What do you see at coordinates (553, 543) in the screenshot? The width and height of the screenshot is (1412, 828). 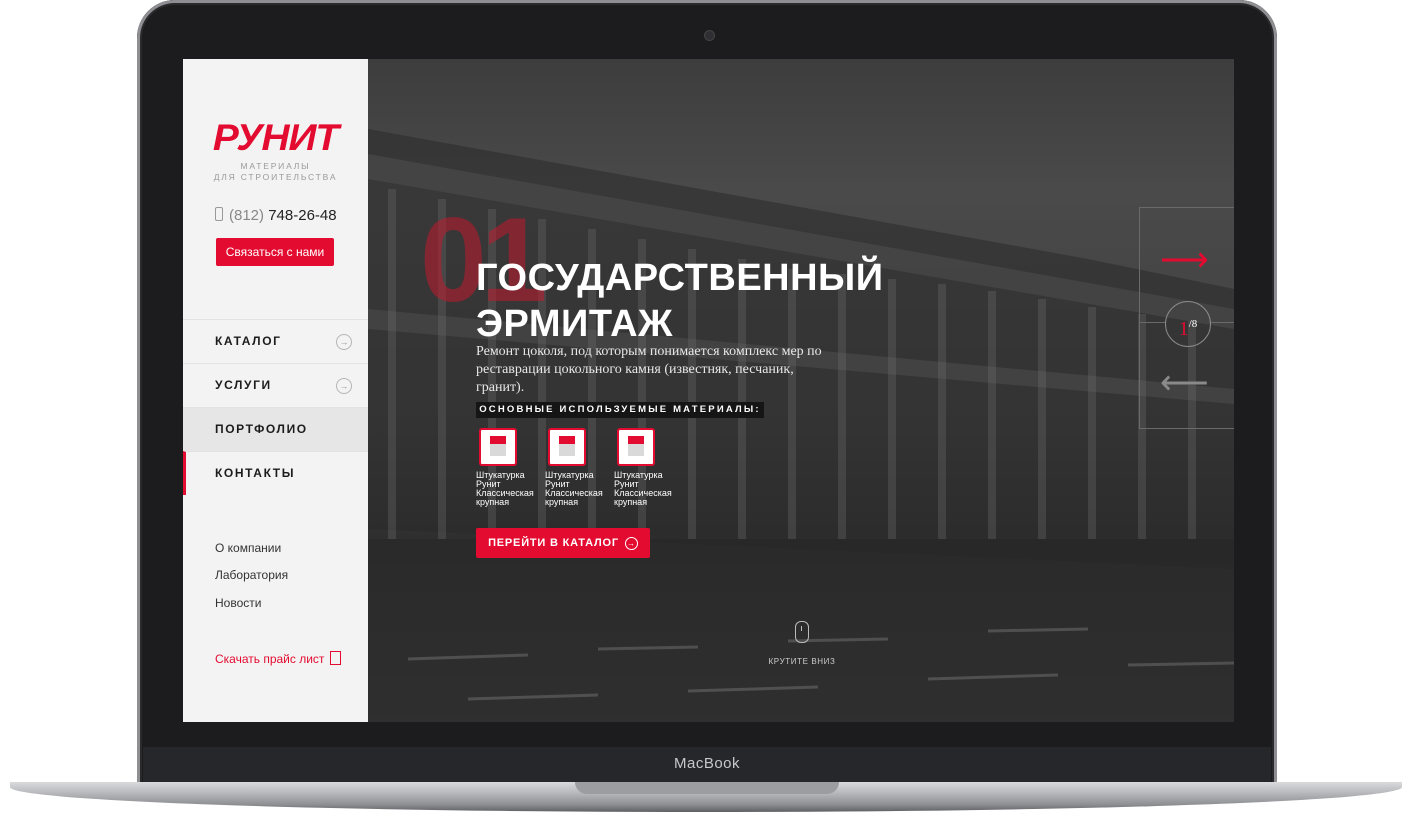 I see `cta-label: ПЕРЕЙТИ В КАТАЛОГ` at bounding box center [553, 543].